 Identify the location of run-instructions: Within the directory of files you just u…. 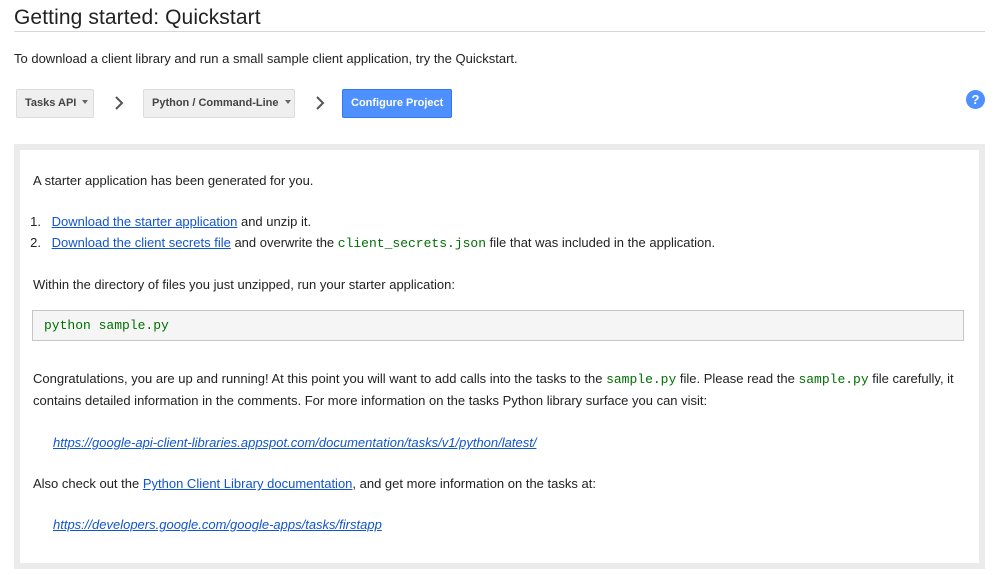
(244, 284).